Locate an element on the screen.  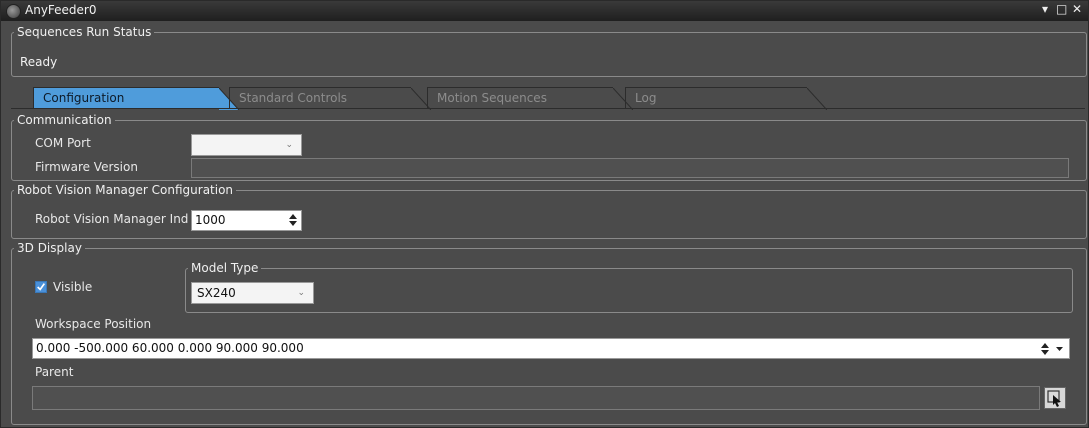
tab-standard-controls-label: Standard Controls is located at coordinates (293, 98).